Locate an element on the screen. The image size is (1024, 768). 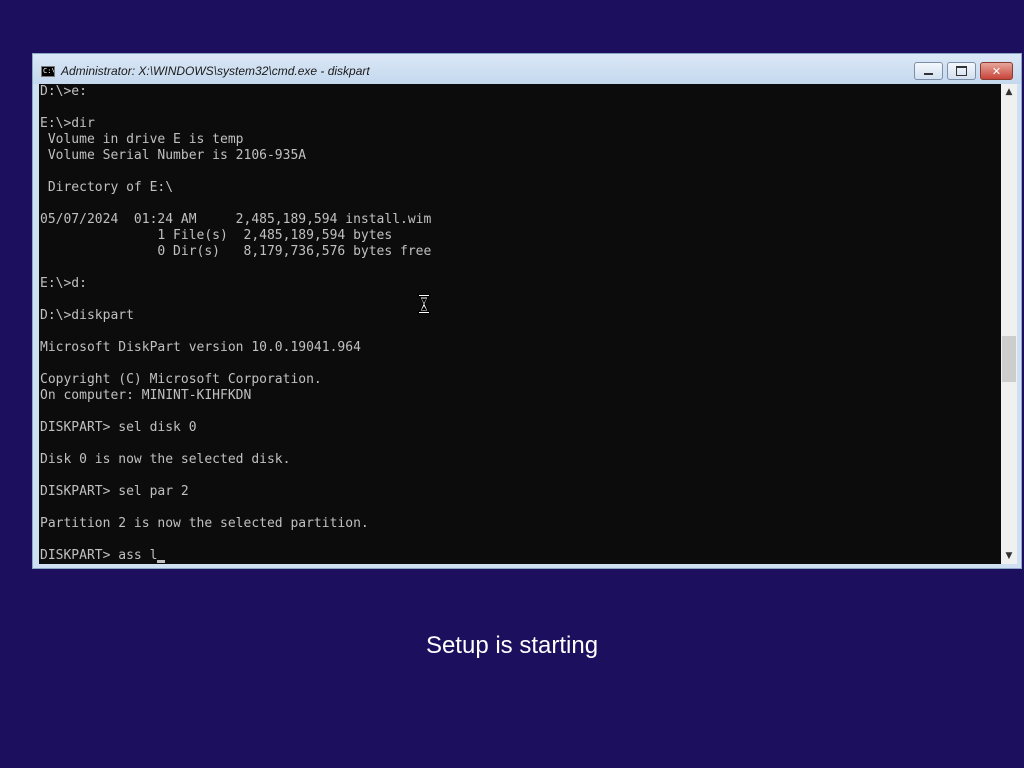
maximize-button is located at coordinates (961, 71).